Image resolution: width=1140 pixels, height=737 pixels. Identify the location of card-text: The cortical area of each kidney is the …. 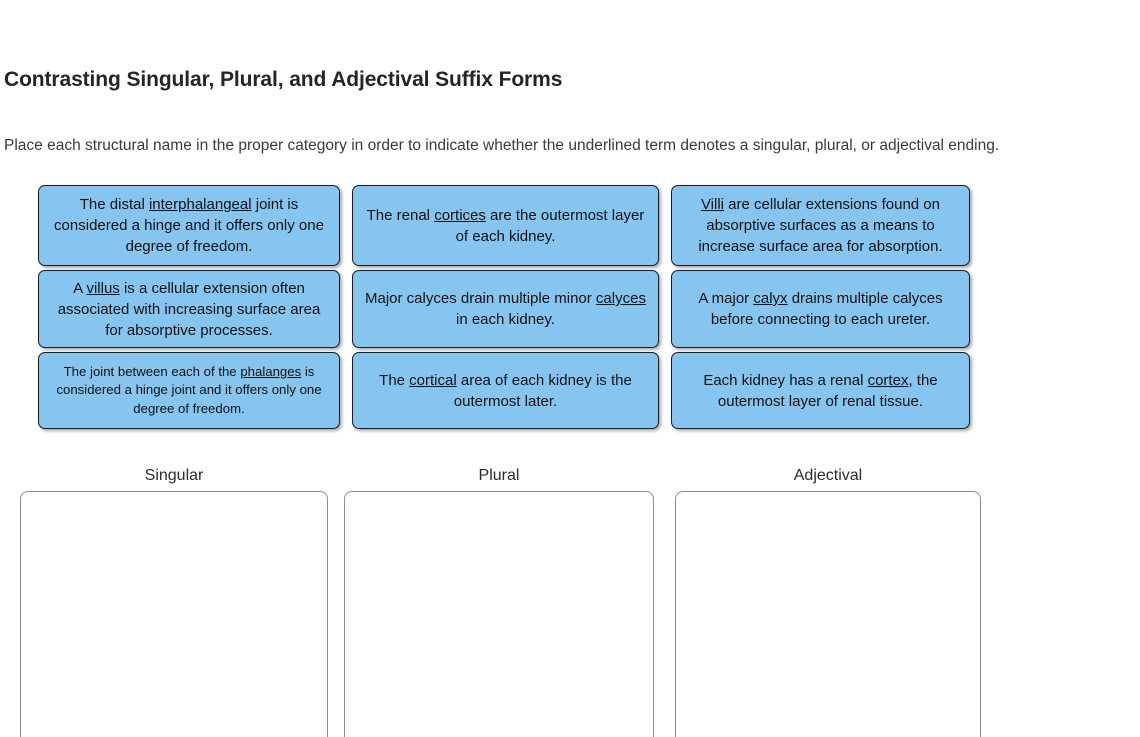
(505, 390).